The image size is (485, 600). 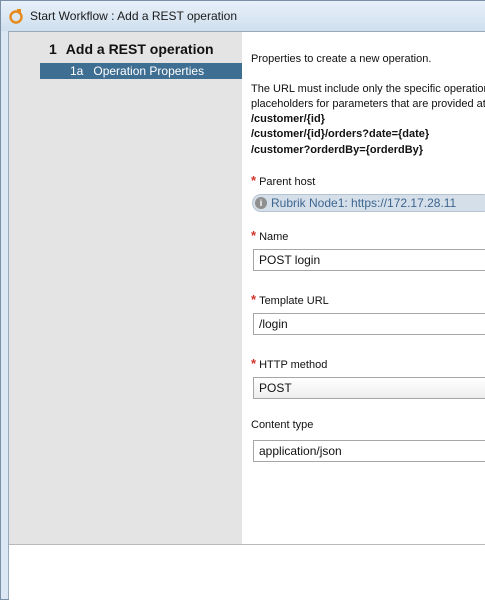 I want to click on parent-host-text: Rubrik Node1: https://172.17.28.11, so click(x=364, y=203).